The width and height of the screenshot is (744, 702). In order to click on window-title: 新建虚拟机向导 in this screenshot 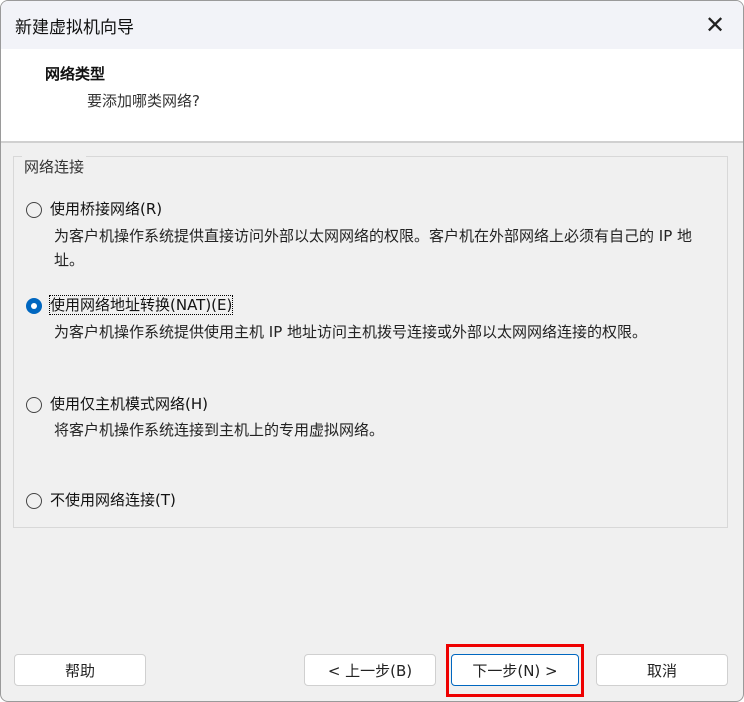, I will do `click(74, 28)`.